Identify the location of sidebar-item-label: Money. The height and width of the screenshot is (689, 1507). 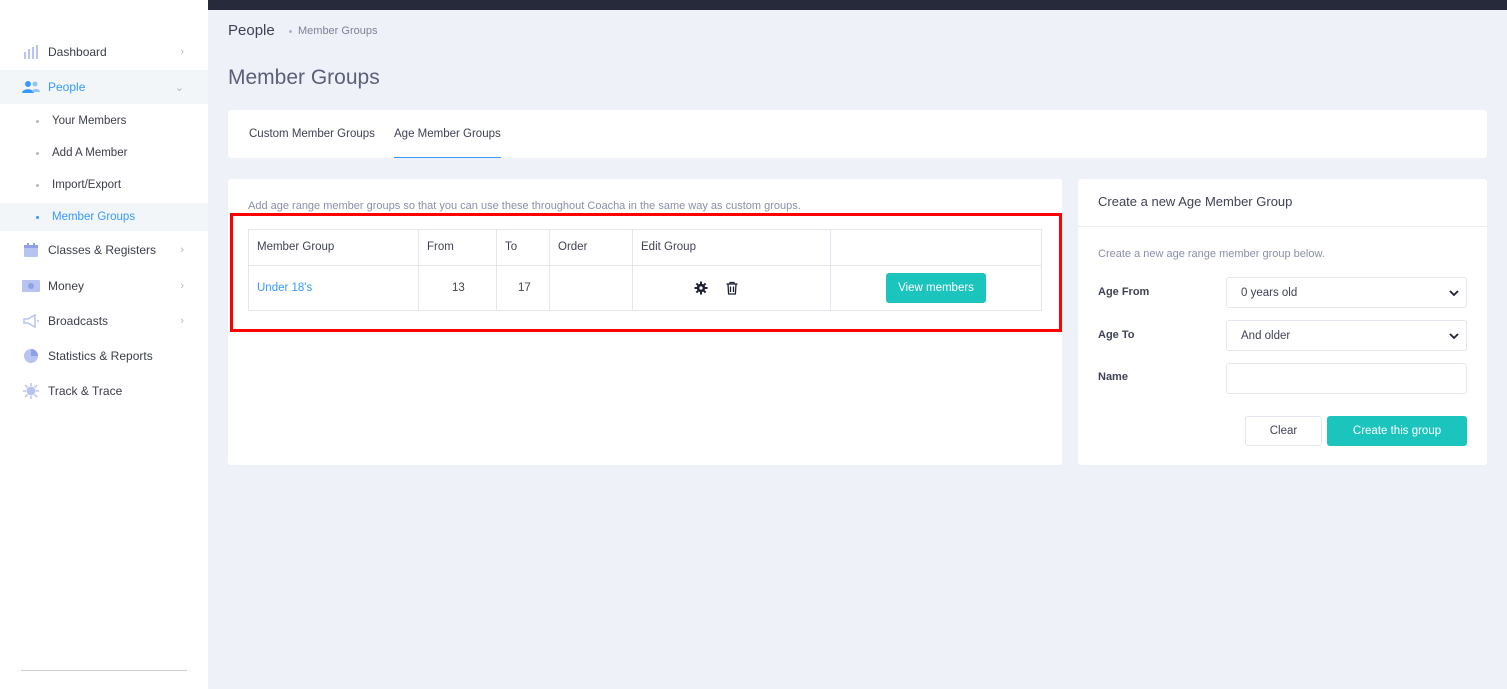
(66, 286).